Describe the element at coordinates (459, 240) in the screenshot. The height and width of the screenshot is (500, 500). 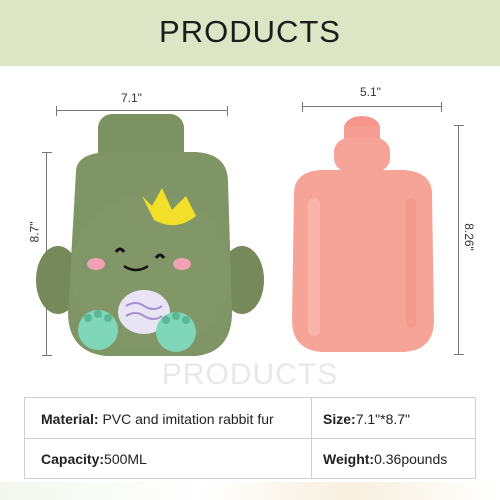
I see `right-height-dimension-line` at that location.